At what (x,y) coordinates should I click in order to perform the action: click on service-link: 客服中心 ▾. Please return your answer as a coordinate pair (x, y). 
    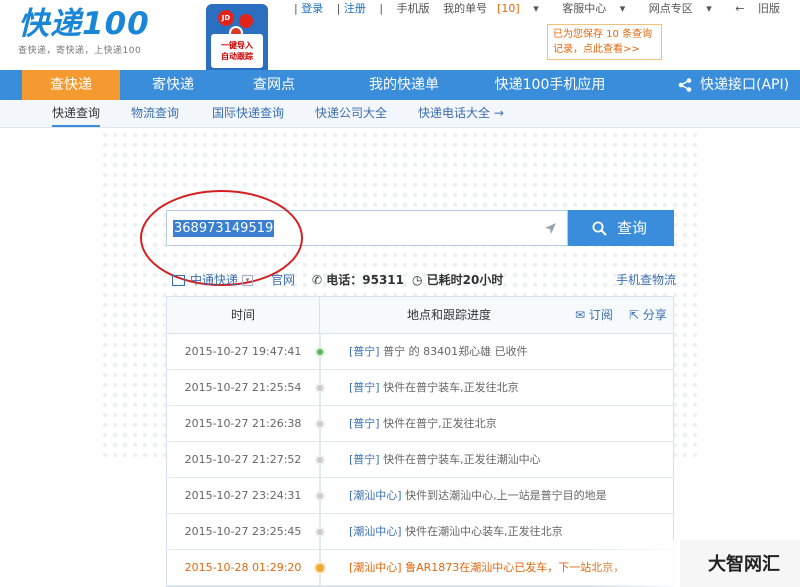
    Looking at the image, I should click on (598, 8).